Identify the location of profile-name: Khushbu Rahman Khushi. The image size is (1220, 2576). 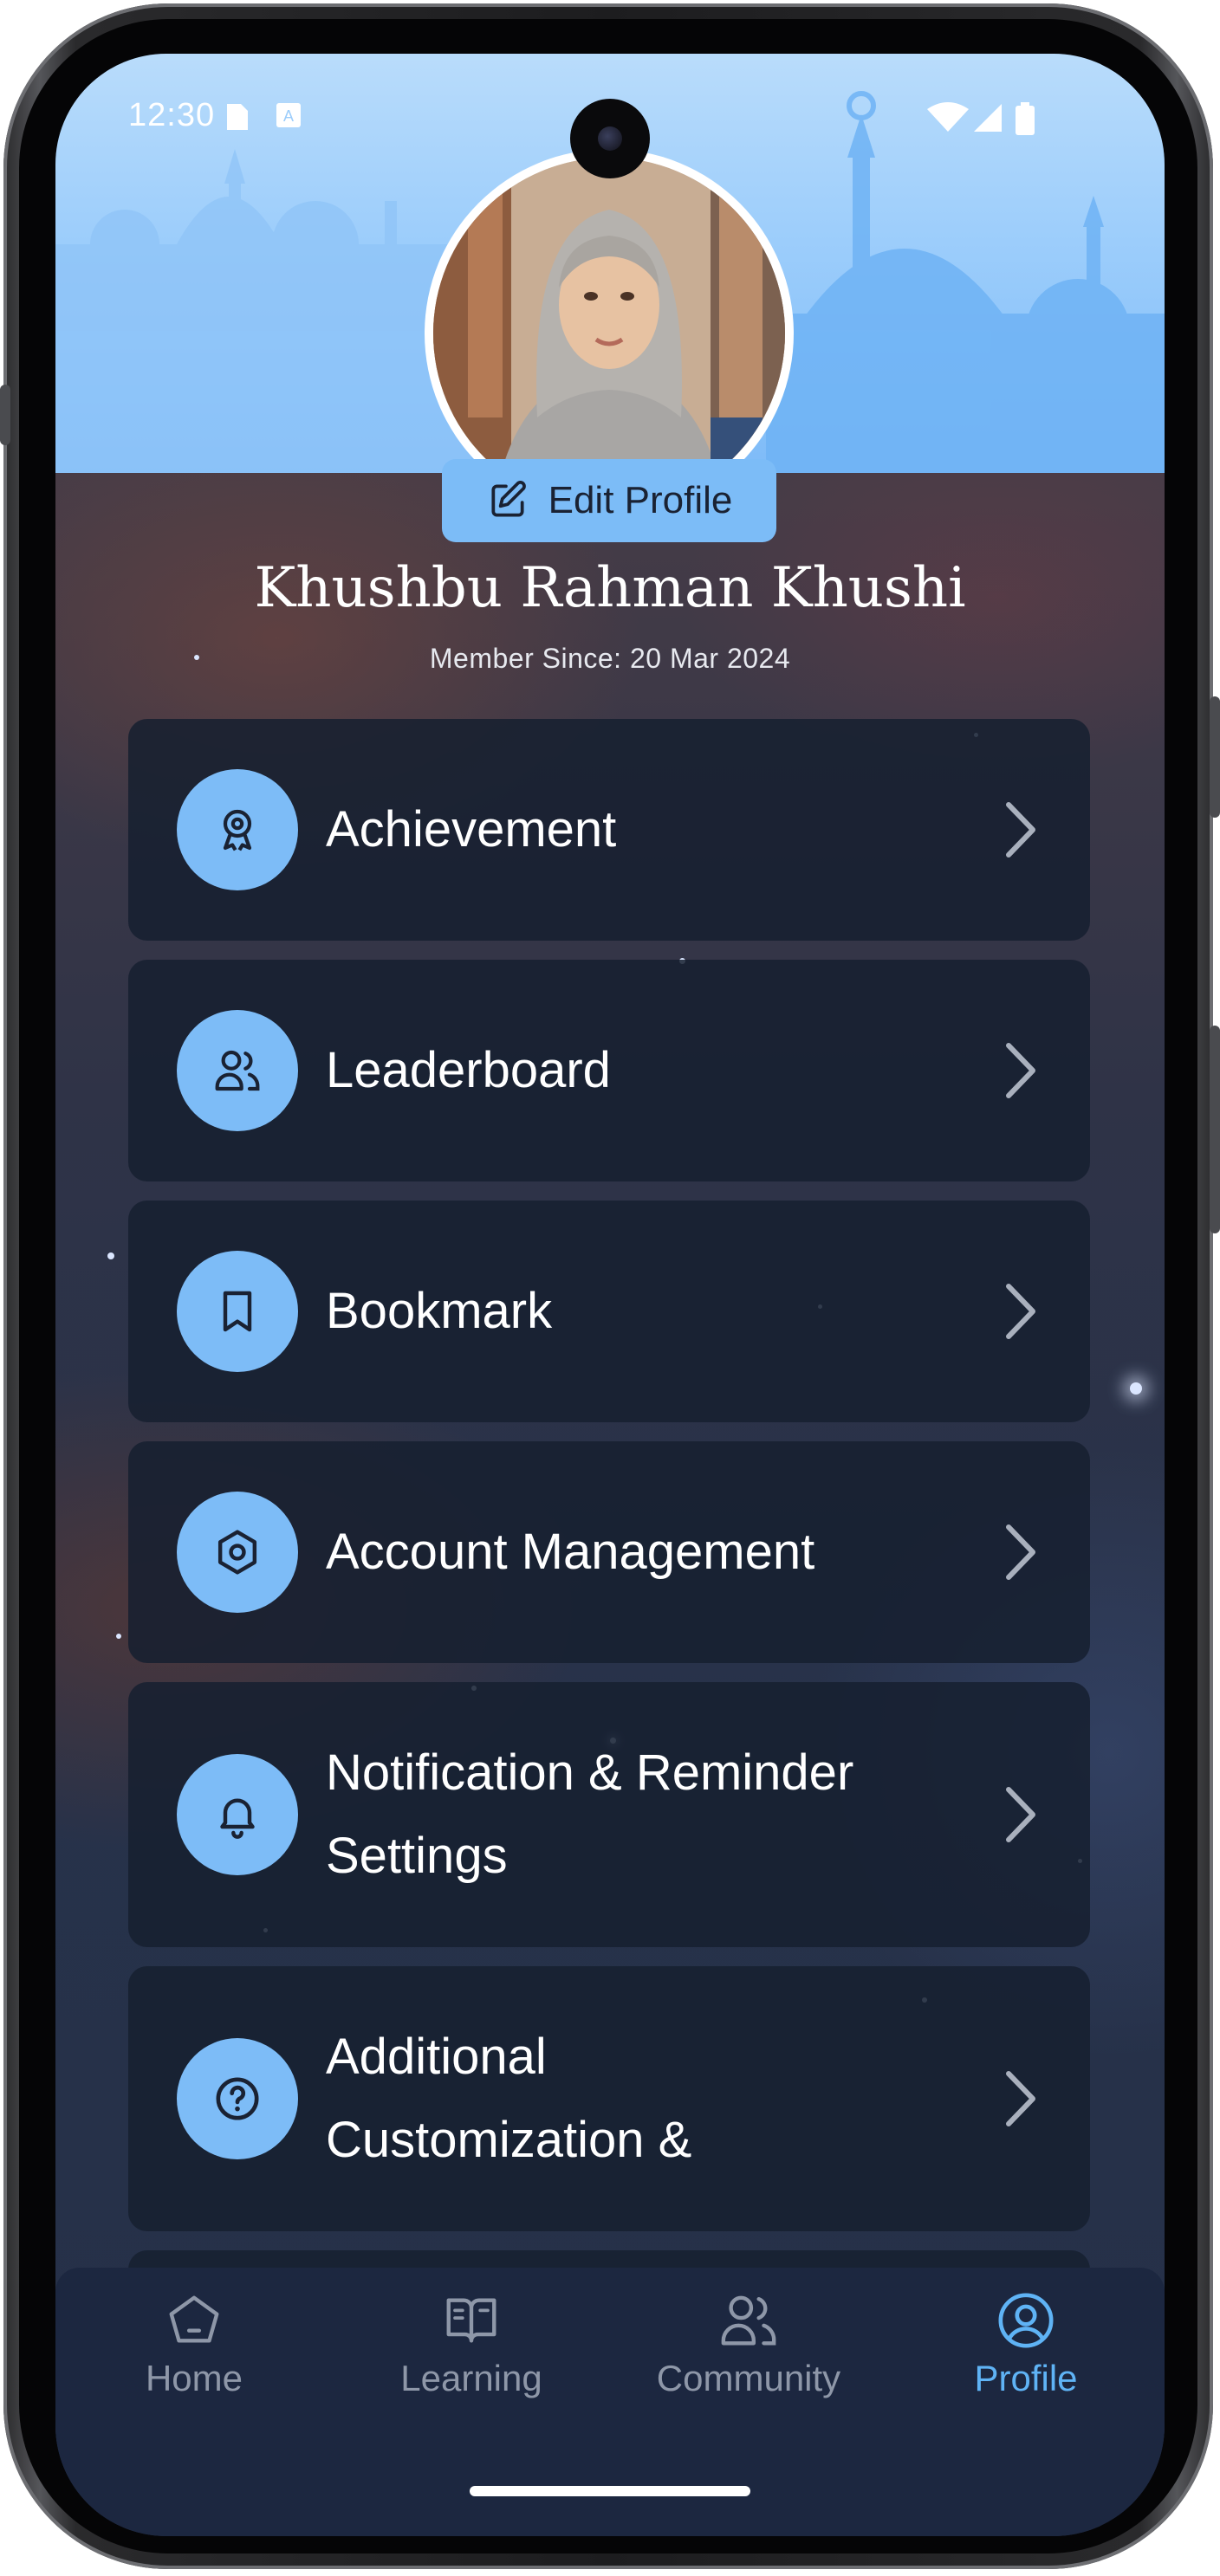
(610, 588).